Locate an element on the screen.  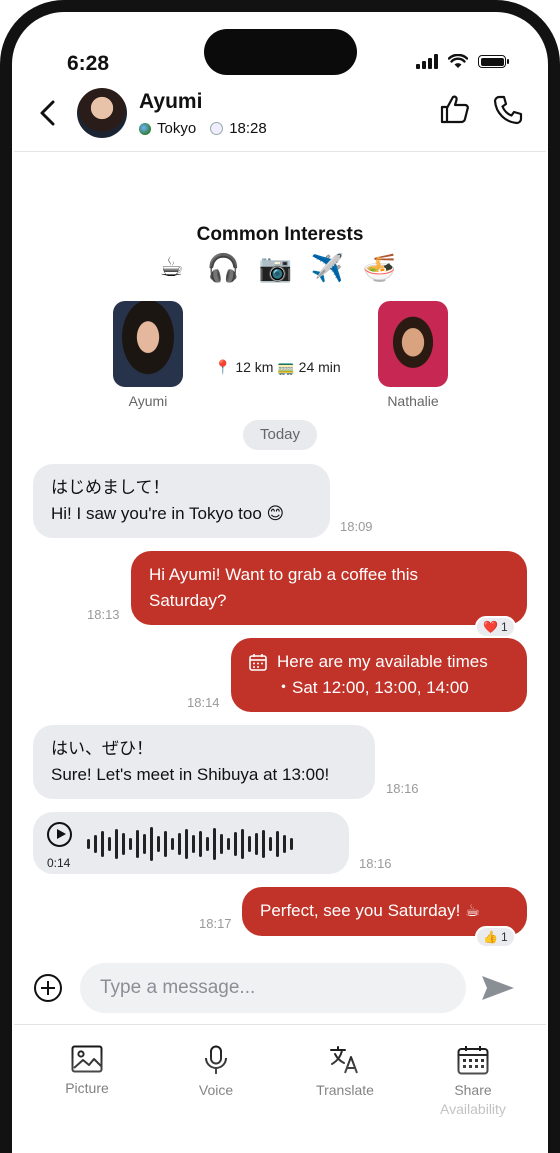
clock-icon is located at coordinates (217, 128).